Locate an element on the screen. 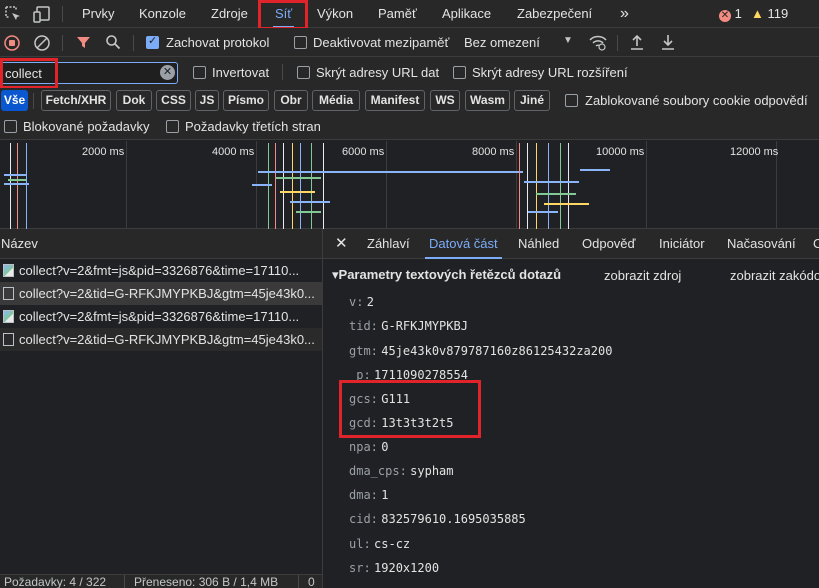  type-filter-css: CSS is located at coordinates (173, 100).